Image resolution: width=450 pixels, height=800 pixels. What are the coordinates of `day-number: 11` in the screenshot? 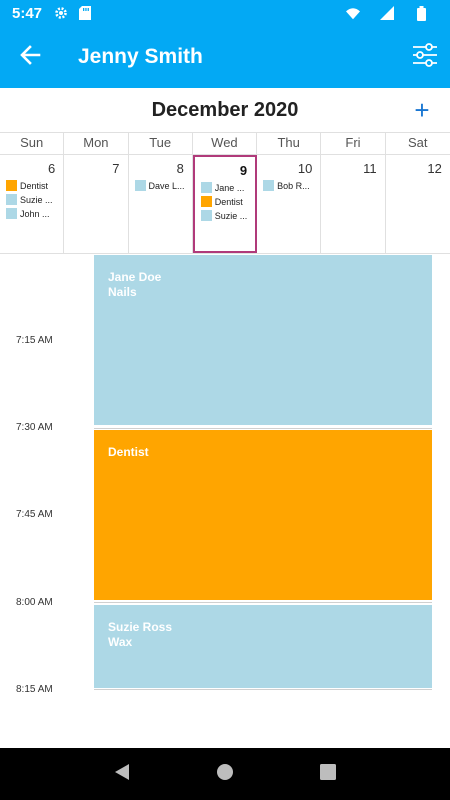 It's located at (370, 168).